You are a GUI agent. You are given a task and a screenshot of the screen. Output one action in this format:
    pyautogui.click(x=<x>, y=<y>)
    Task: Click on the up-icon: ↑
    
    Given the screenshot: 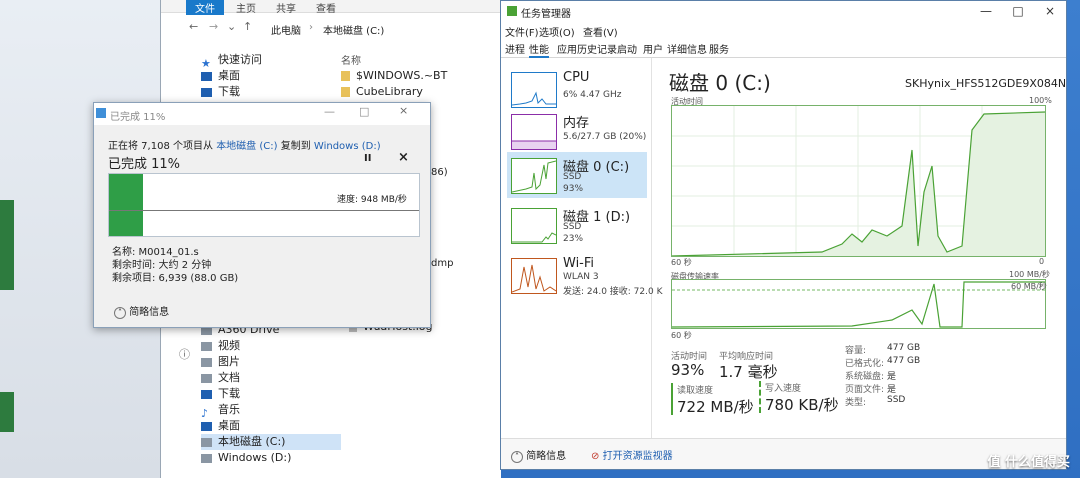 What is the action you would take?
    pyautogui.click(x=247, y=26)
    